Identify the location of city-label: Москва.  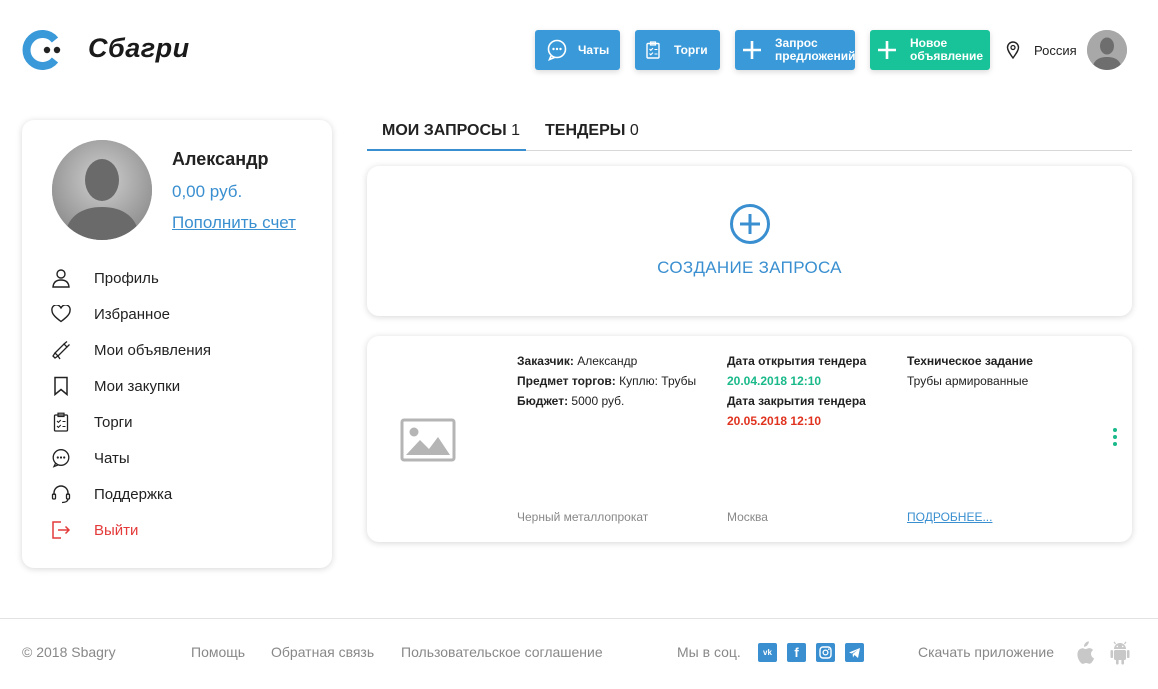
(747, 517).